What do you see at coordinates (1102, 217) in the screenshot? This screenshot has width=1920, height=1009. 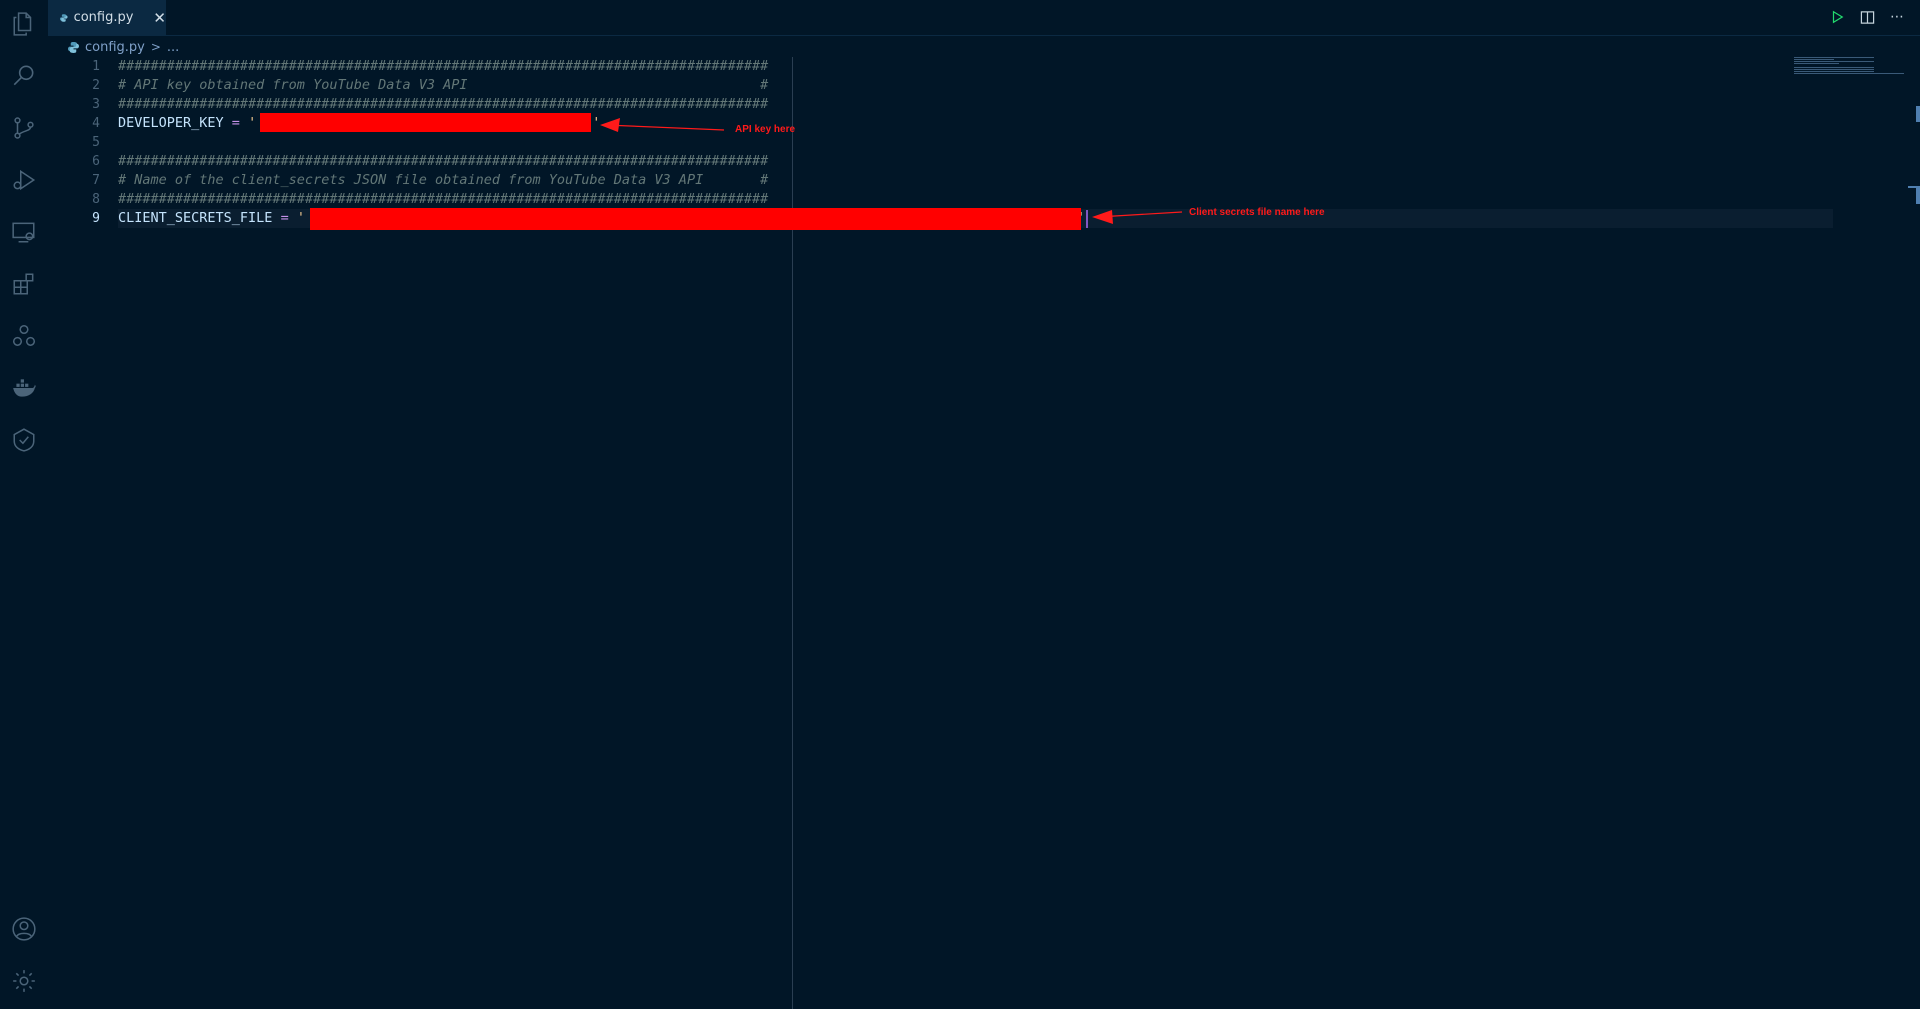 I see `arrow-head-client-secrets` at bounding box center [1102, 217].